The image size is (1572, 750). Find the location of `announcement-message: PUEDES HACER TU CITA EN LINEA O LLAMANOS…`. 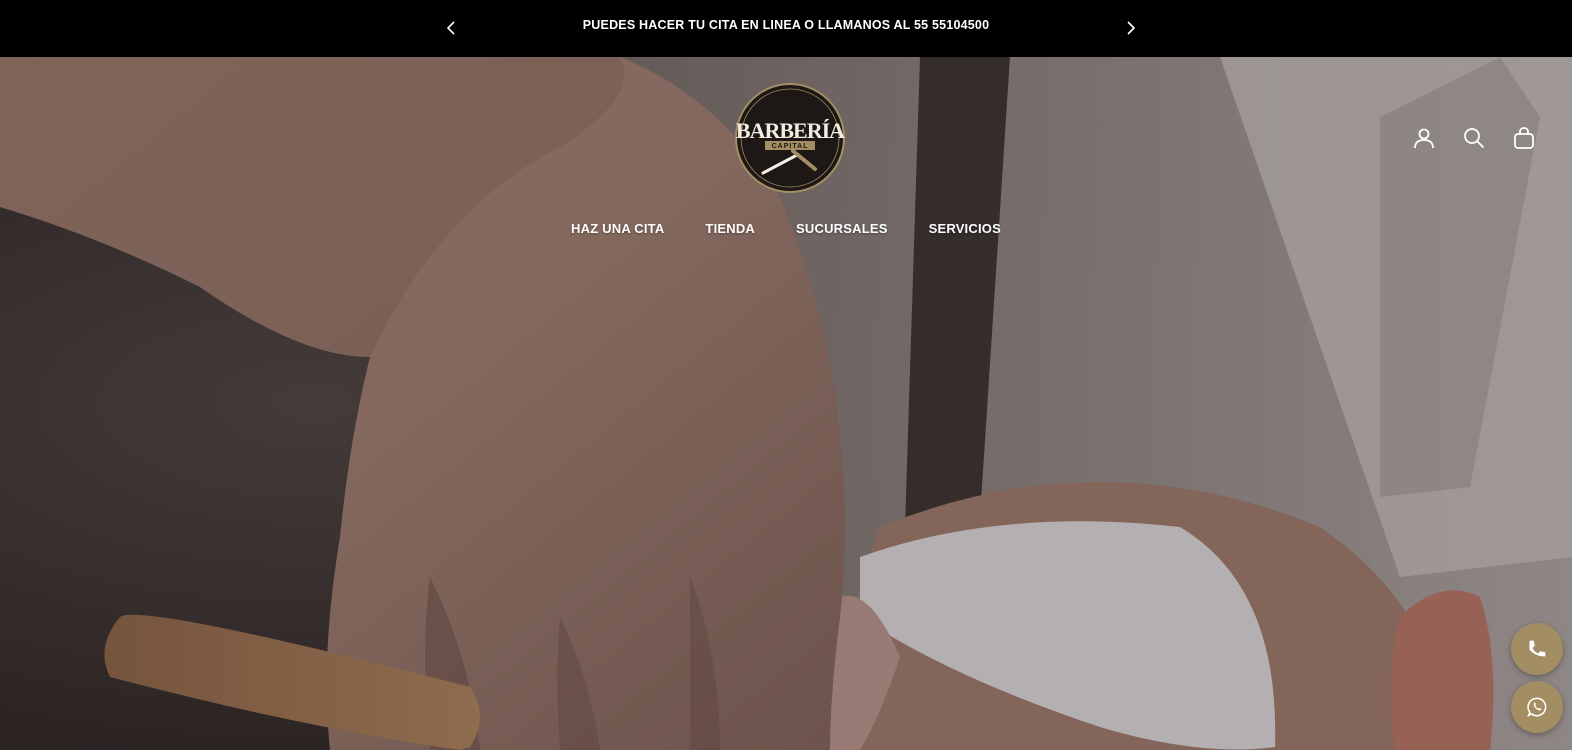

announcement-message: PUEDES HACER TU CITA EN LINEA O LLAMANOS… is located at coordinates (786, 25).